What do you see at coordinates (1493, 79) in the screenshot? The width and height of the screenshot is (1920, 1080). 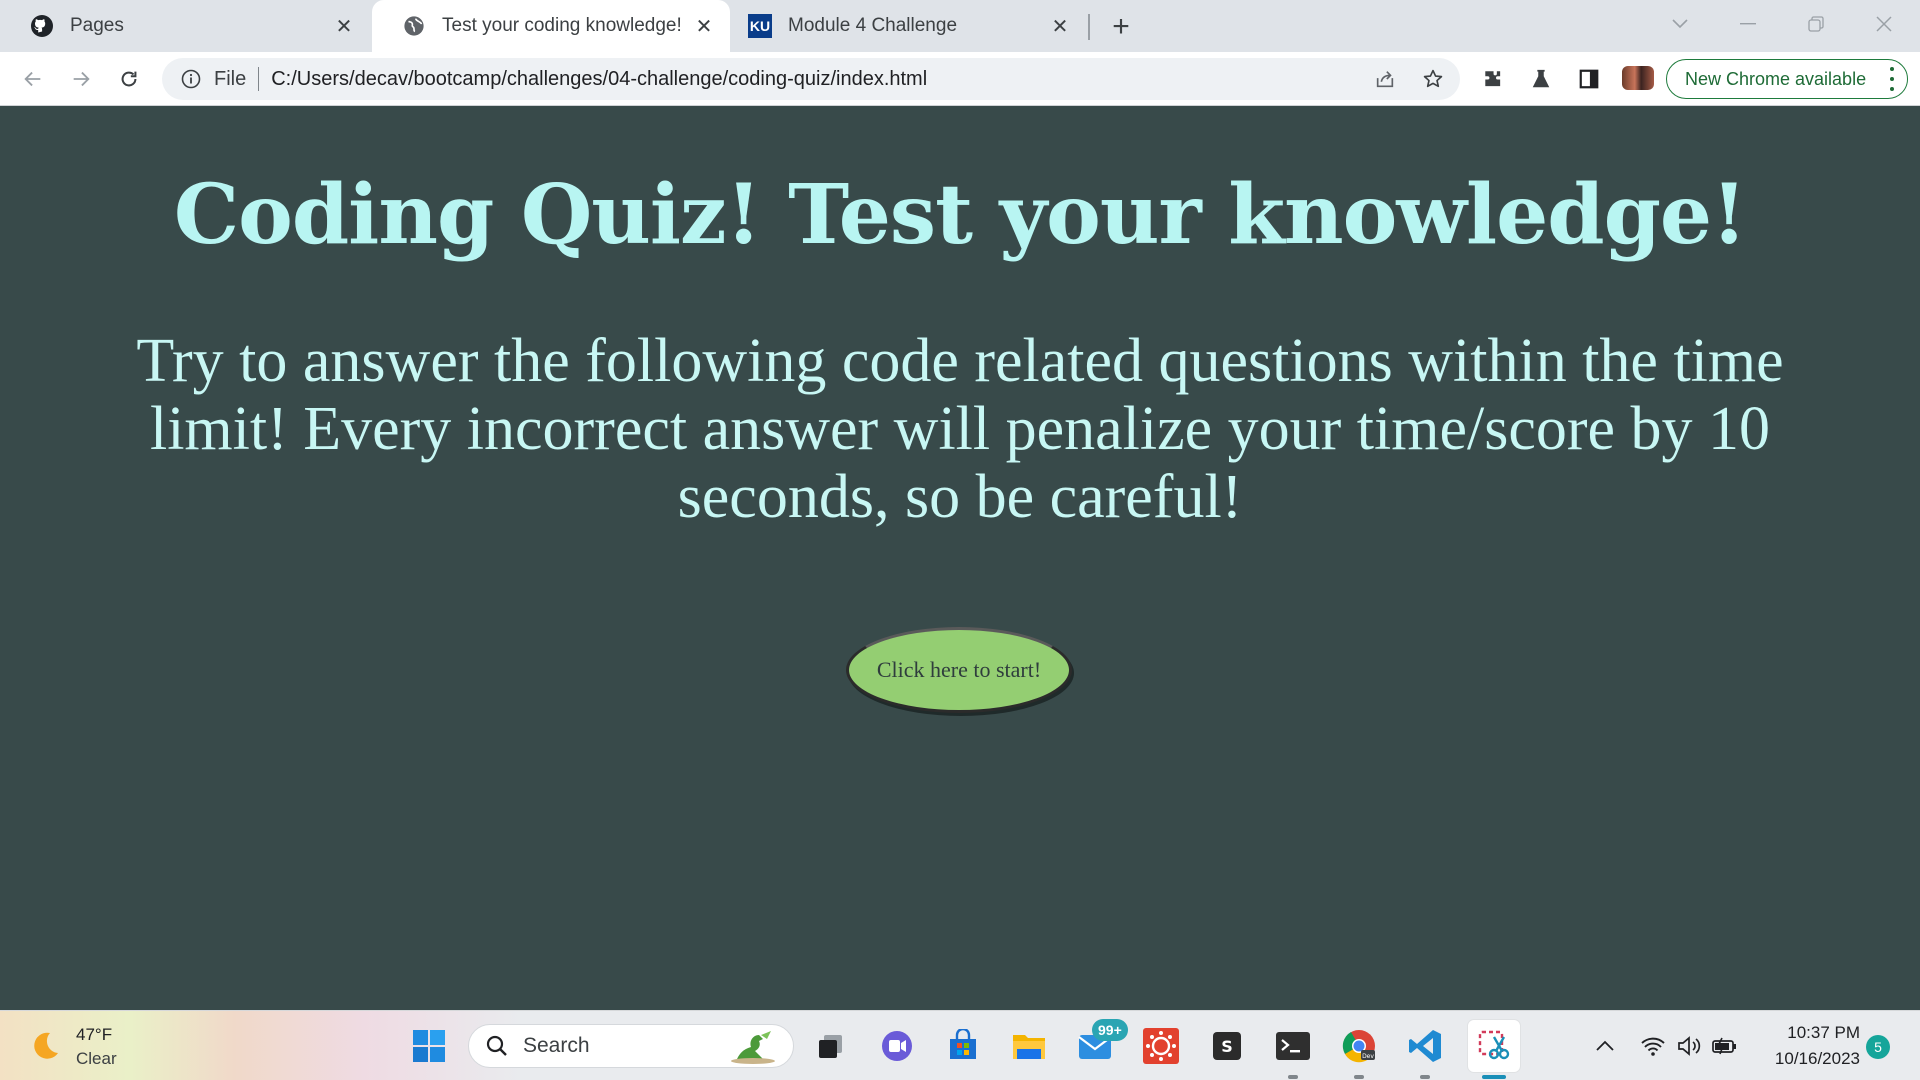 I see `extensions-icon` at bounding box center [1493, 79].